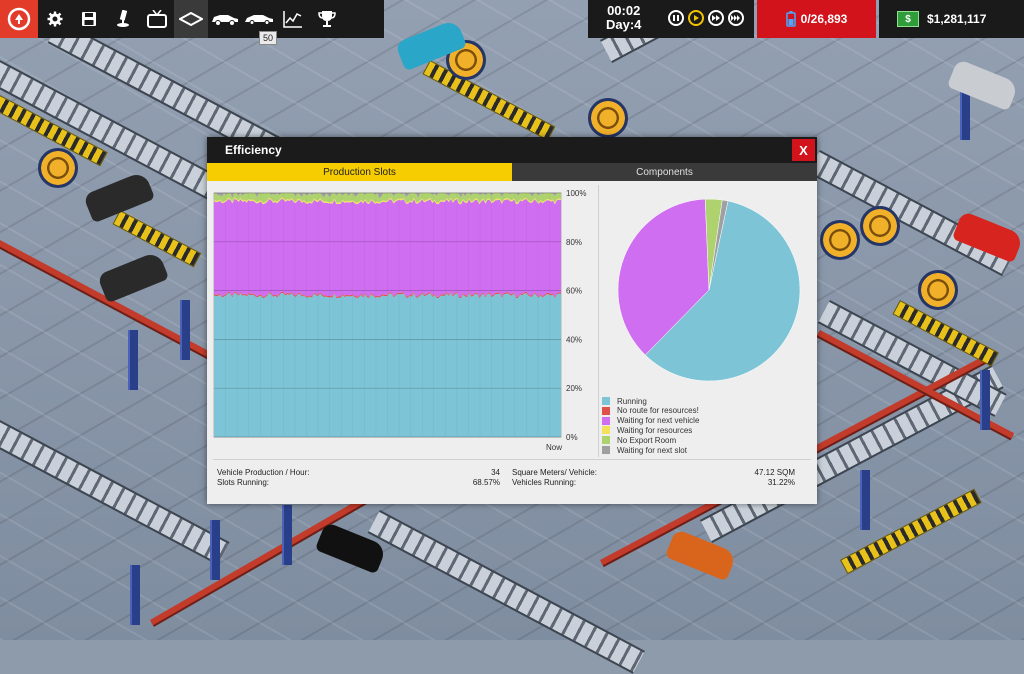 This screenshot has height=674, width=1024. I want to click on time-panel: 00:02 Day:4, so click(671, 19).